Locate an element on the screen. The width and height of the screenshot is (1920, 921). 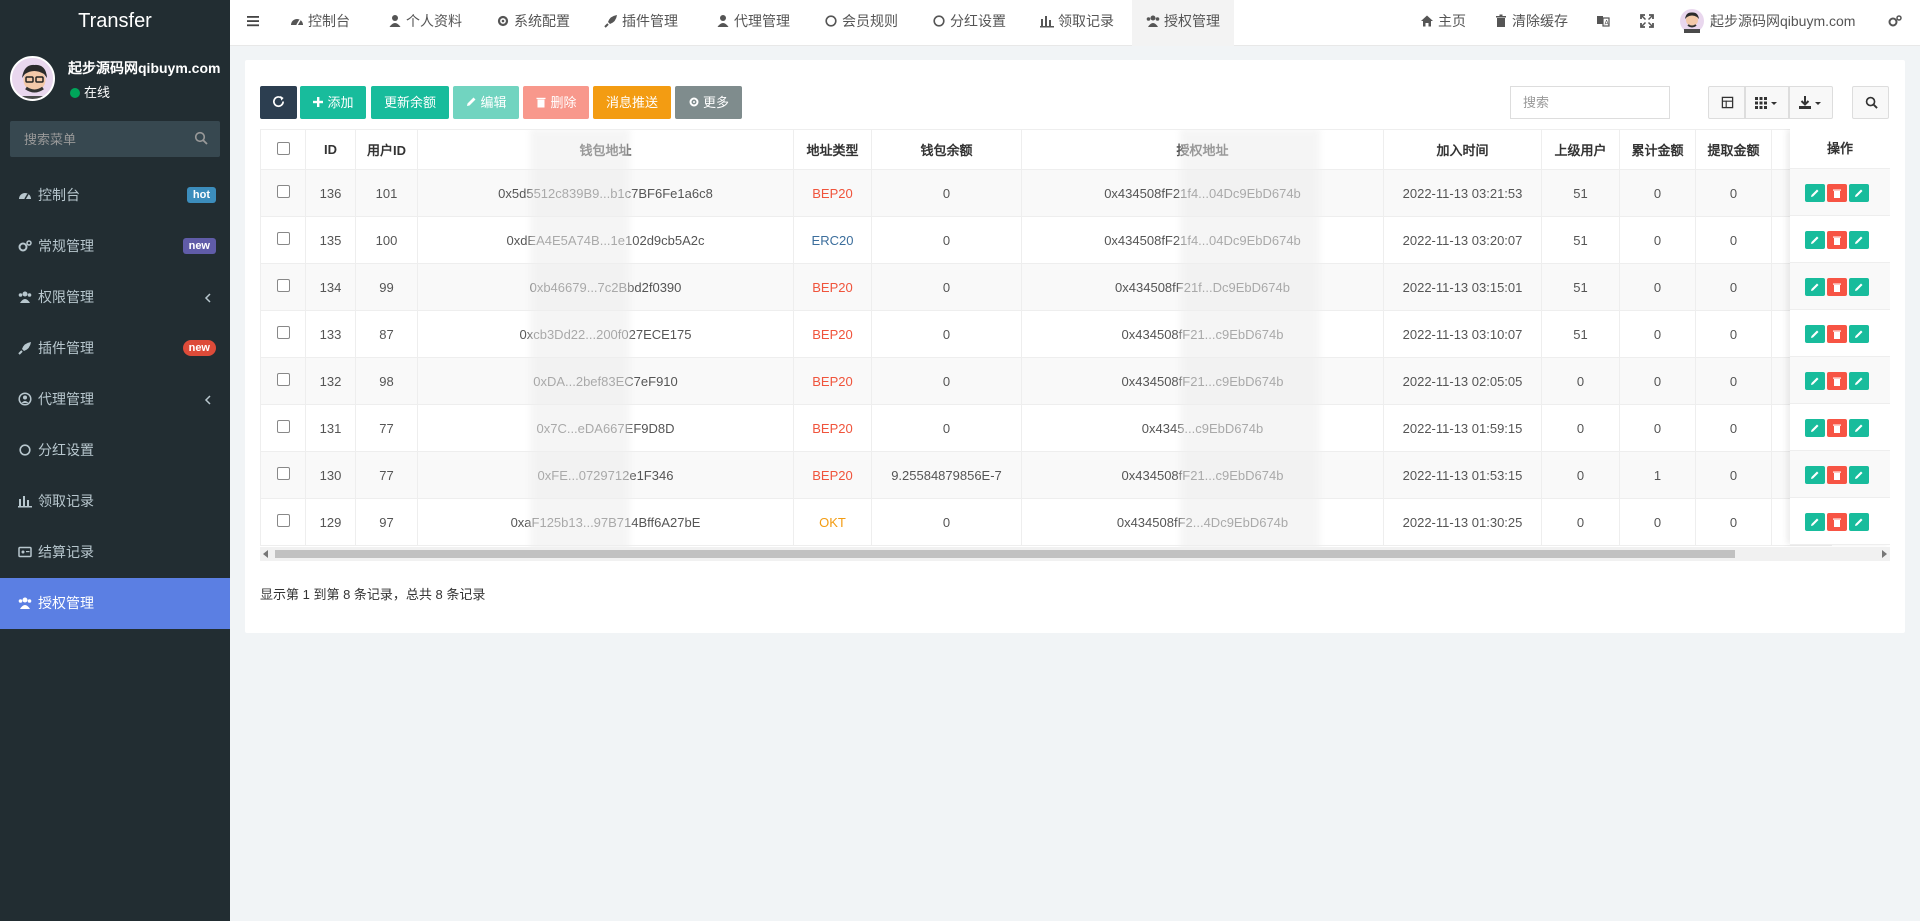
app-logo: Transfer is located at coordinates (115, 21).